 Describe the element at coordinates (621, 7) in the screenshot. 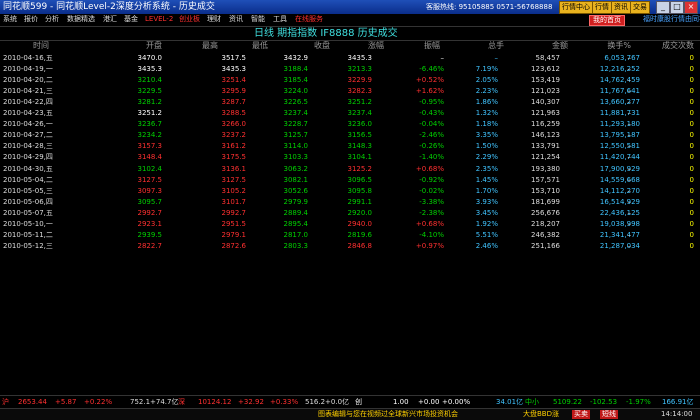

I see `info-button: 资讯` at that location.